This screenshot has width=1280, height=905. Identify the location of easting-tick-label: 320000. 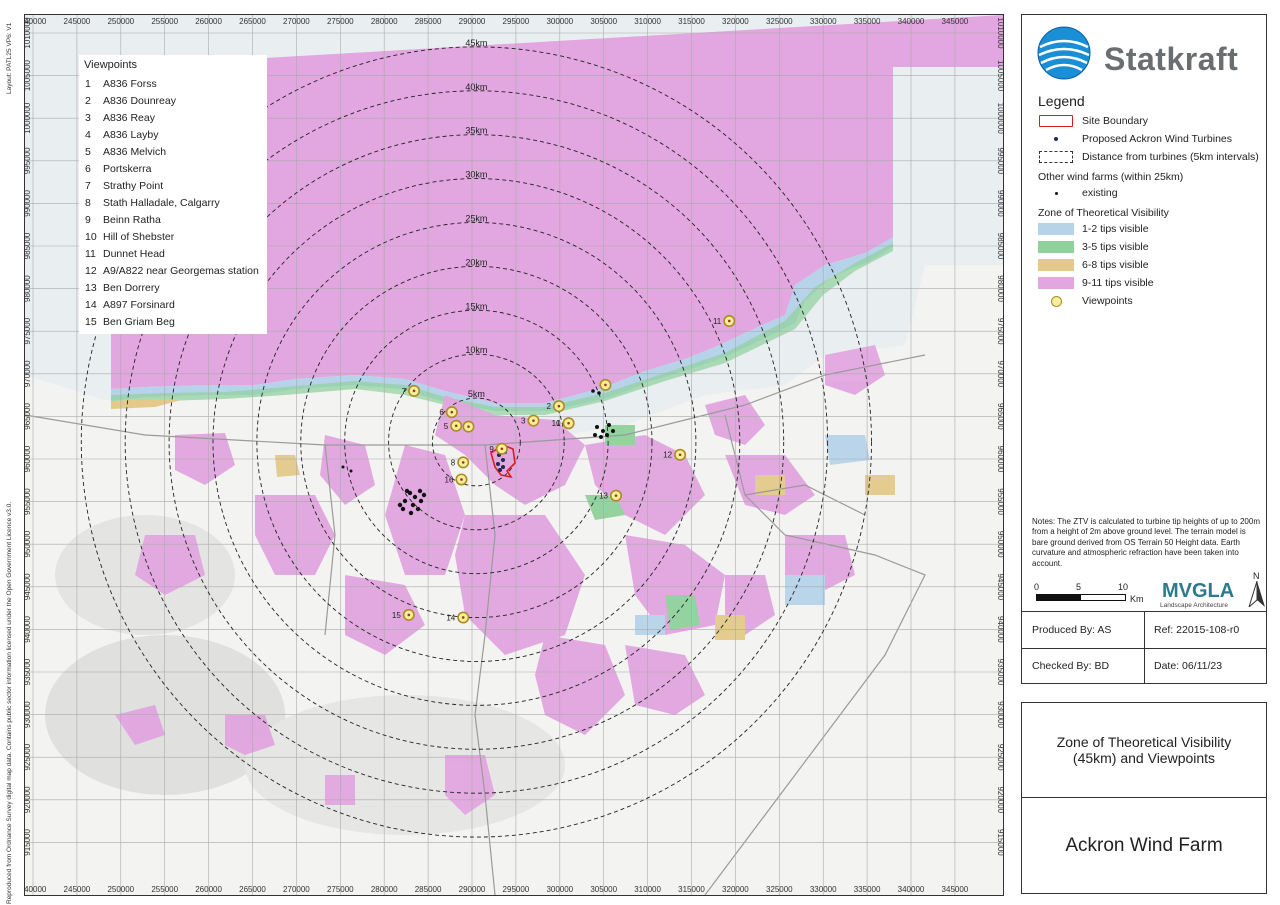
(735, 889).